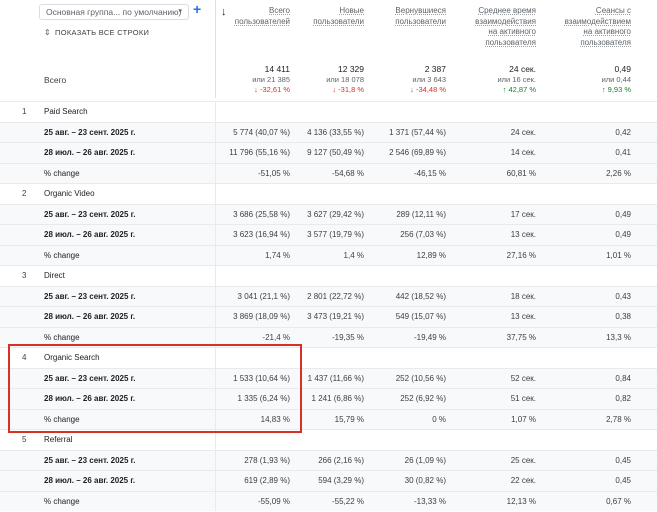 Image resolution: width=657 pixels, height=512 pixels. What do you see at coordinates (69, 193) in the screenshot?
I see `row-label: Organic Video` at bounding box center [69, 193].